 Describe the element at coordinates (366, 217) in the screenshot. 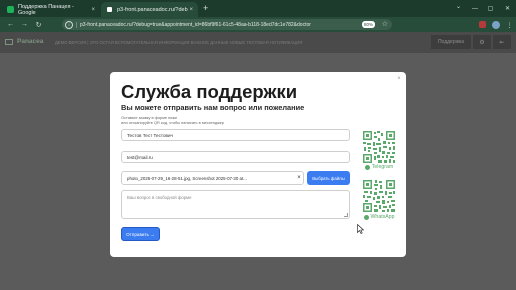

I see `whatsapp-icon` at that location.